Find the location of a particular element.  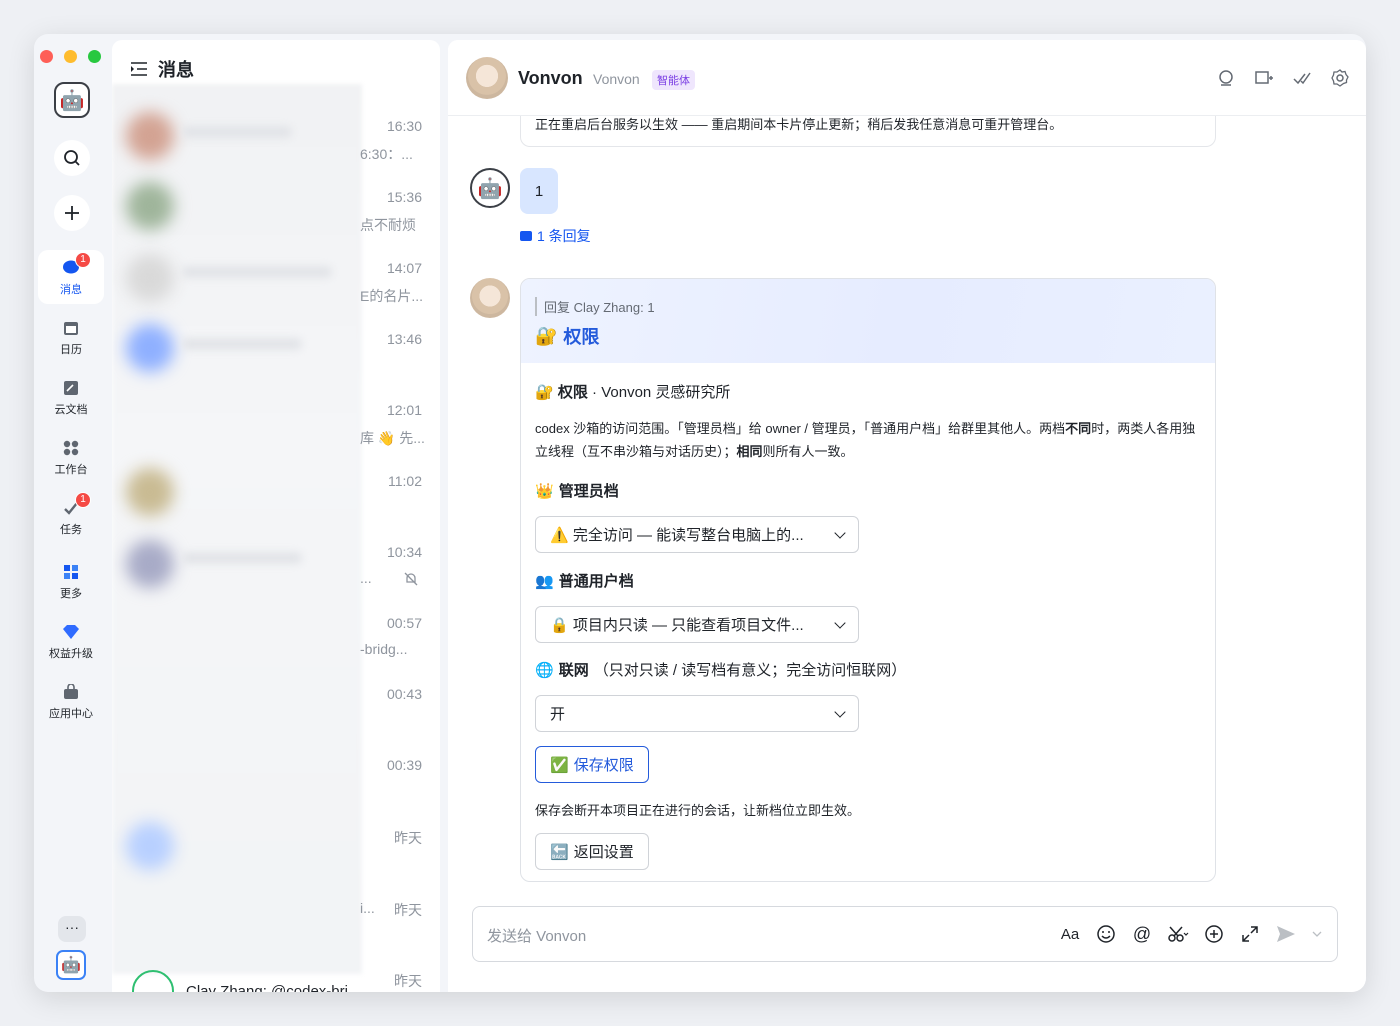

chat-title: Vonvon is located at coordinates (550, 78).